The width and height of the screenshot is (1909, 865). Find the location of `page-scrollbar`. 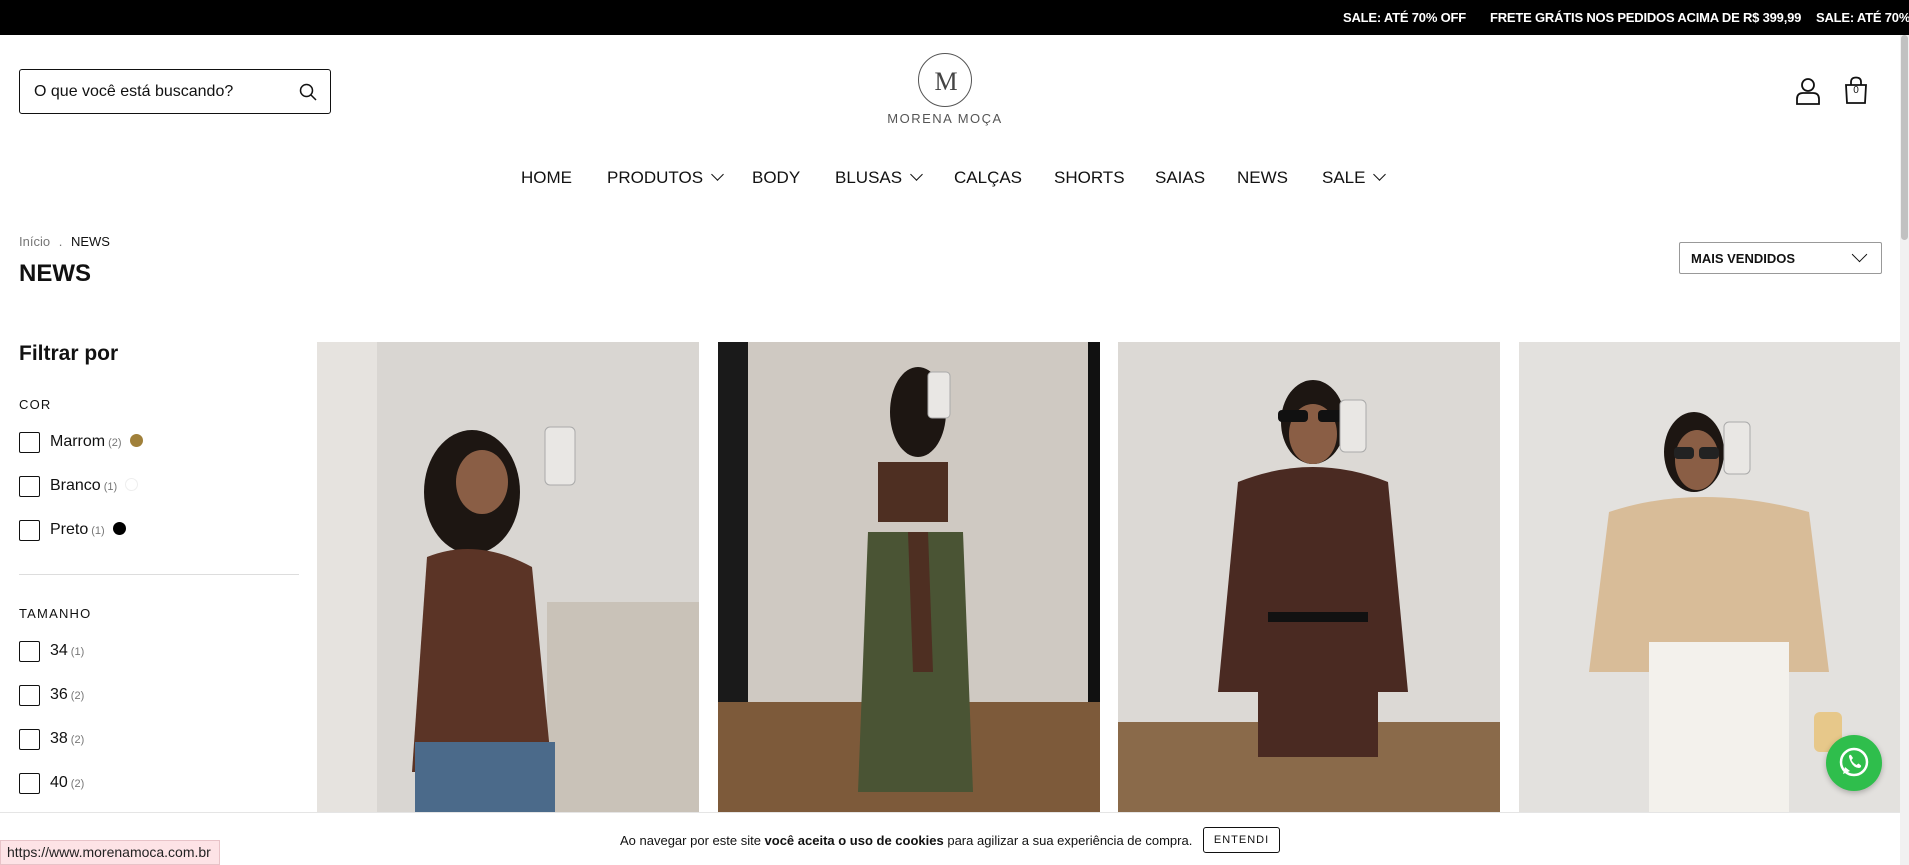

page-scrollbar is located at coordinates (1904, 450).